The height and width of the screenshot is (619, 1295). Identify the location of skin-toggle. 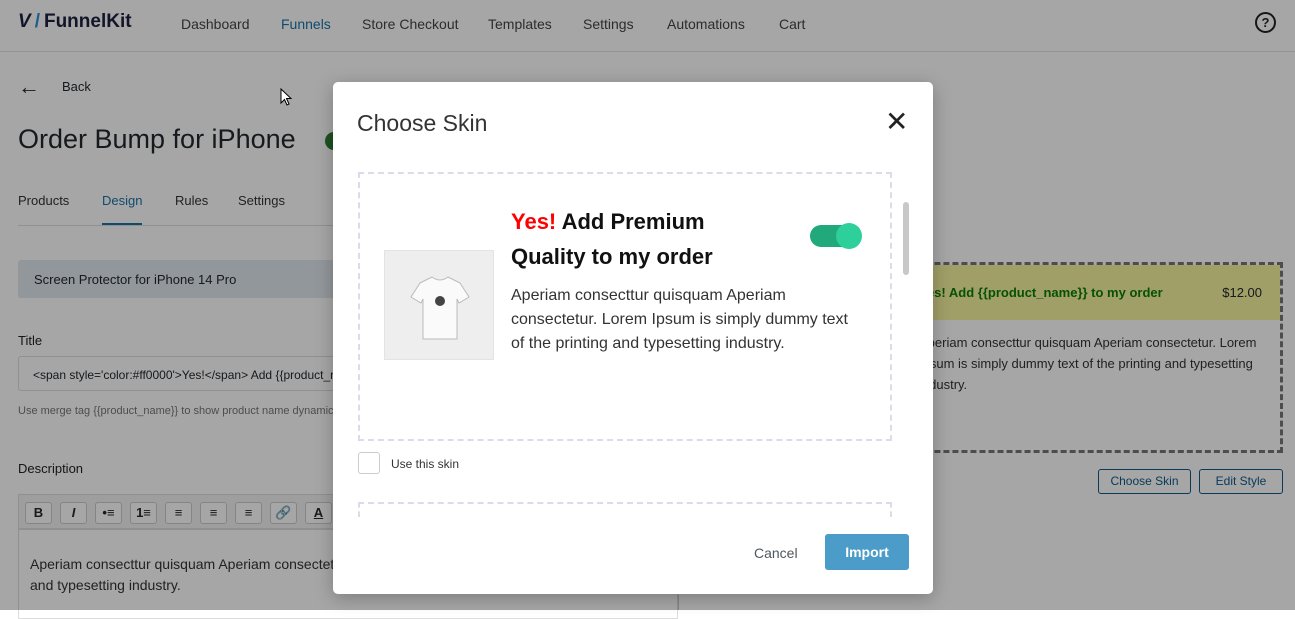
(836, 236).